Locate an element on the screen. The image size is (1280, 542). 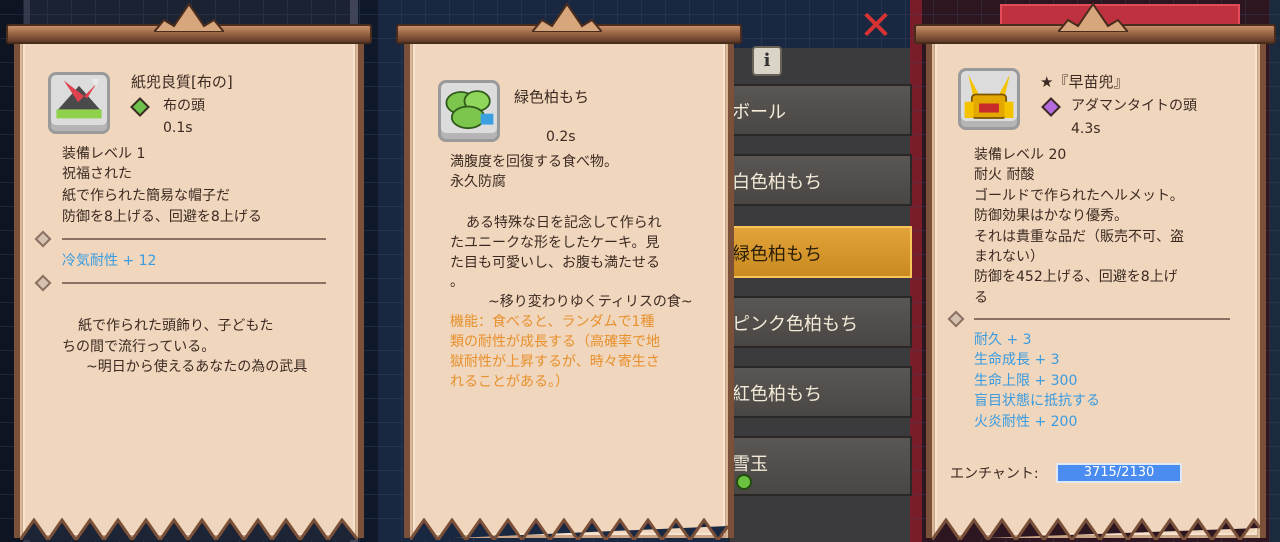
list-item: ピンク色柏もち is located at coordinates (821, 322).